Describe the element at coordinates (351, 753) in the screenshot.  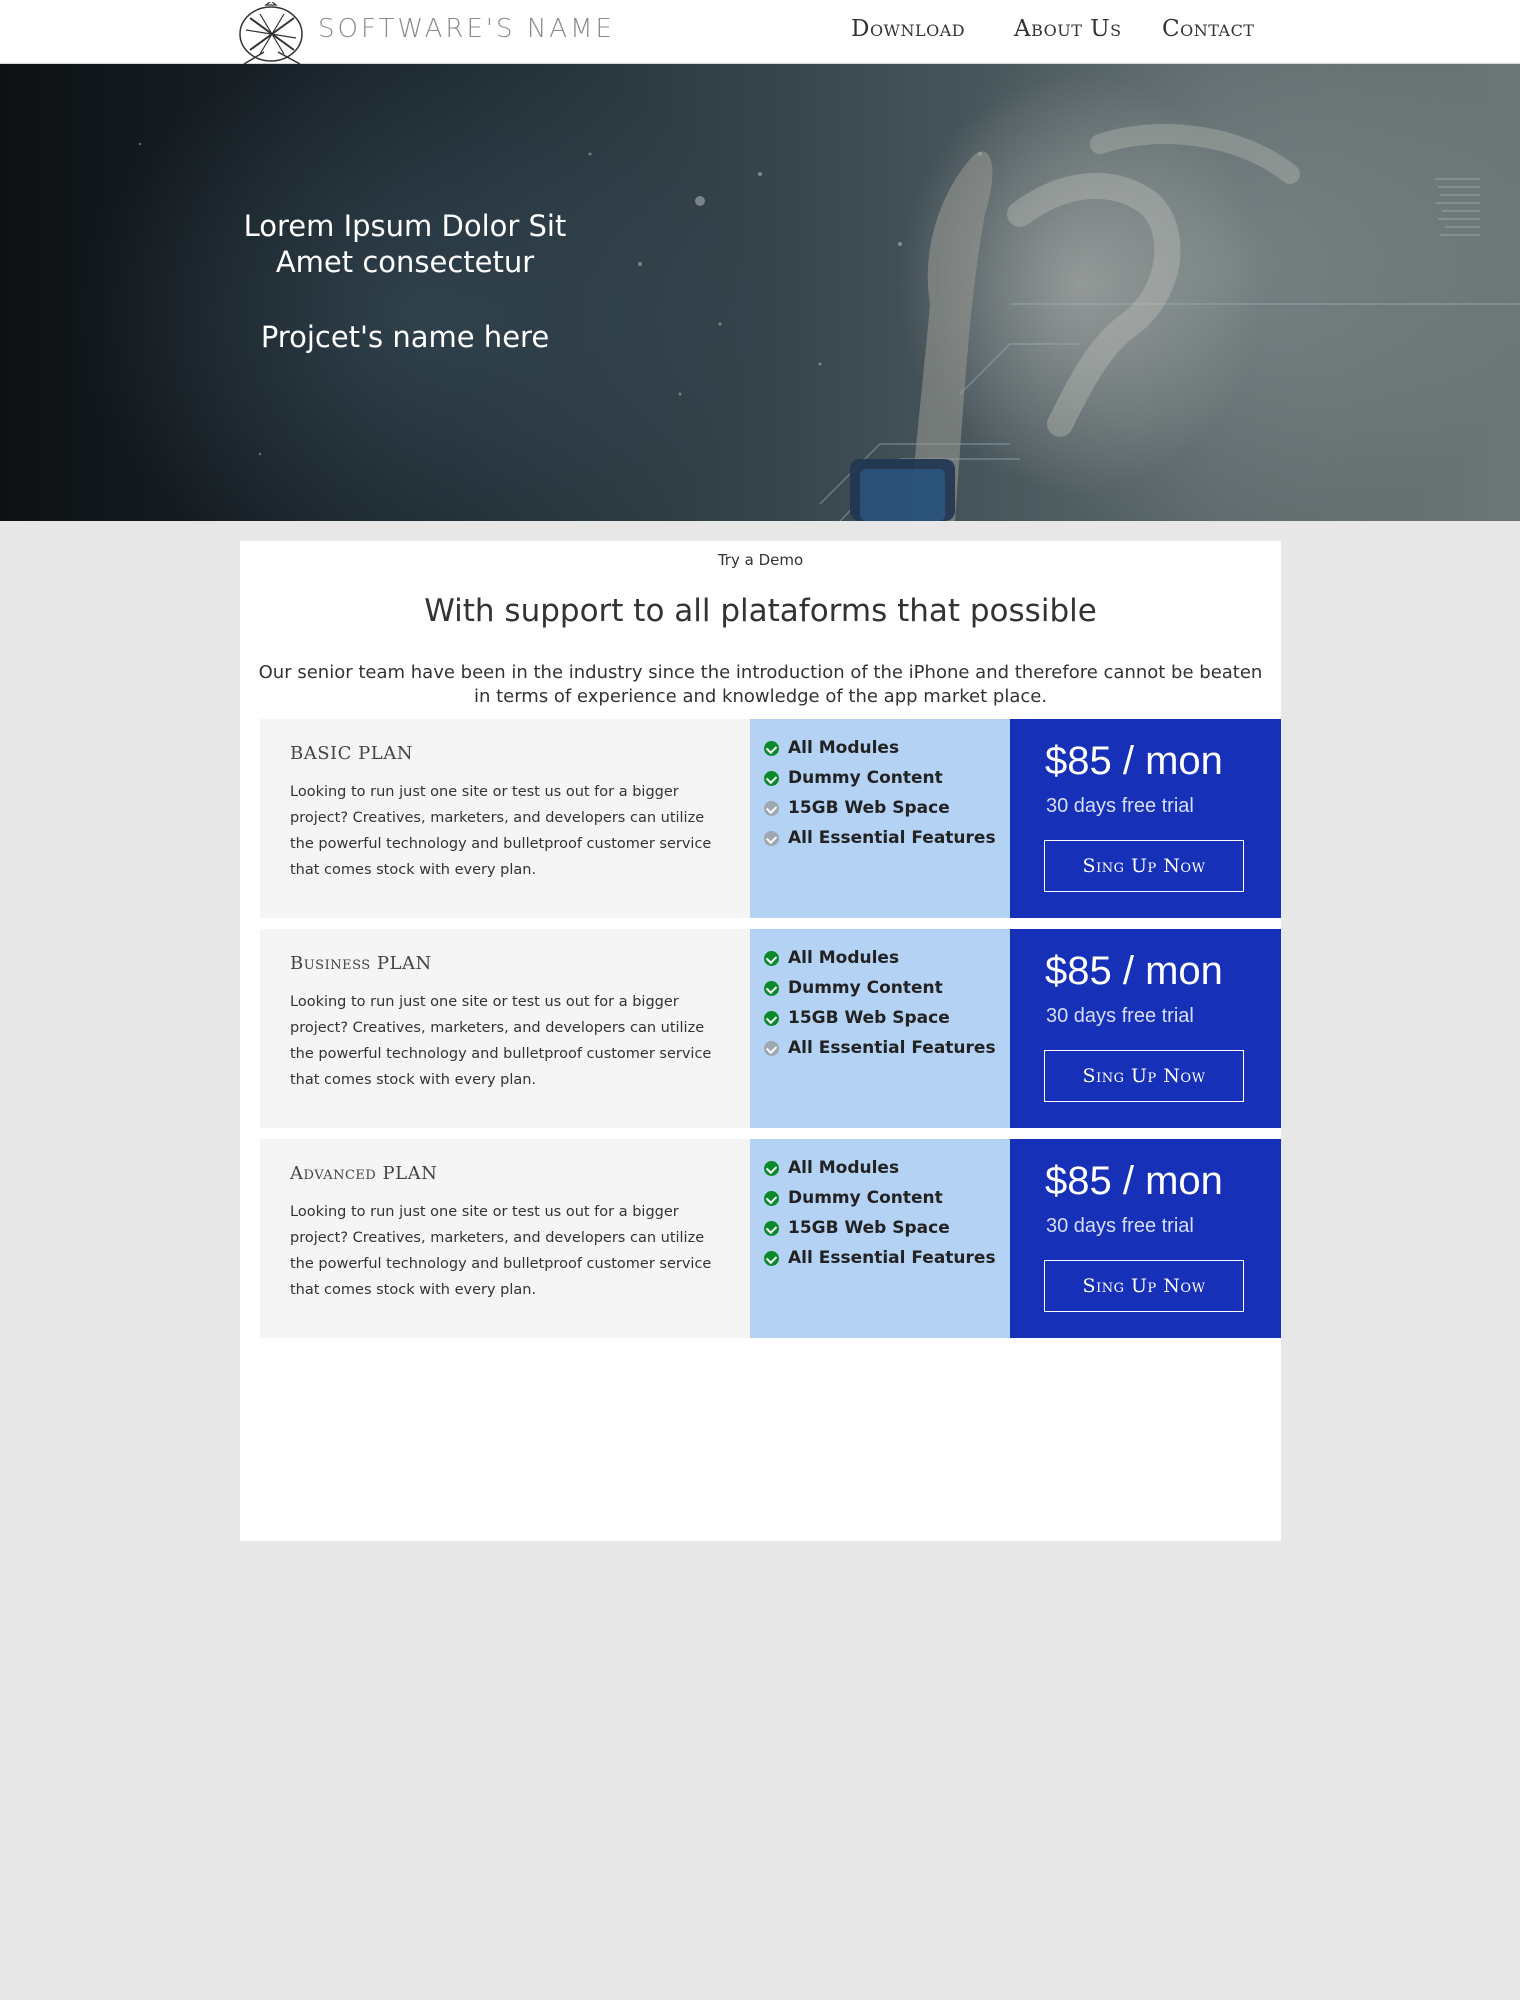
I see `plan-name: BASIC PLAN` at that location.